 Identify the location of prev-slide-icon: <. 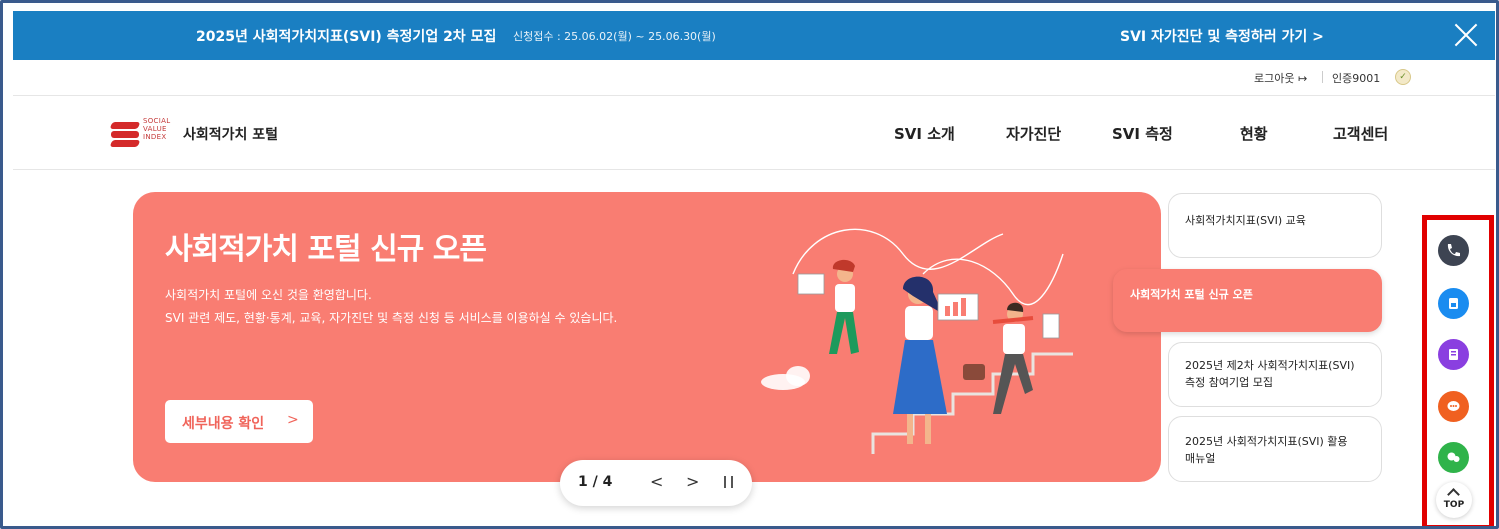
(656, 481).